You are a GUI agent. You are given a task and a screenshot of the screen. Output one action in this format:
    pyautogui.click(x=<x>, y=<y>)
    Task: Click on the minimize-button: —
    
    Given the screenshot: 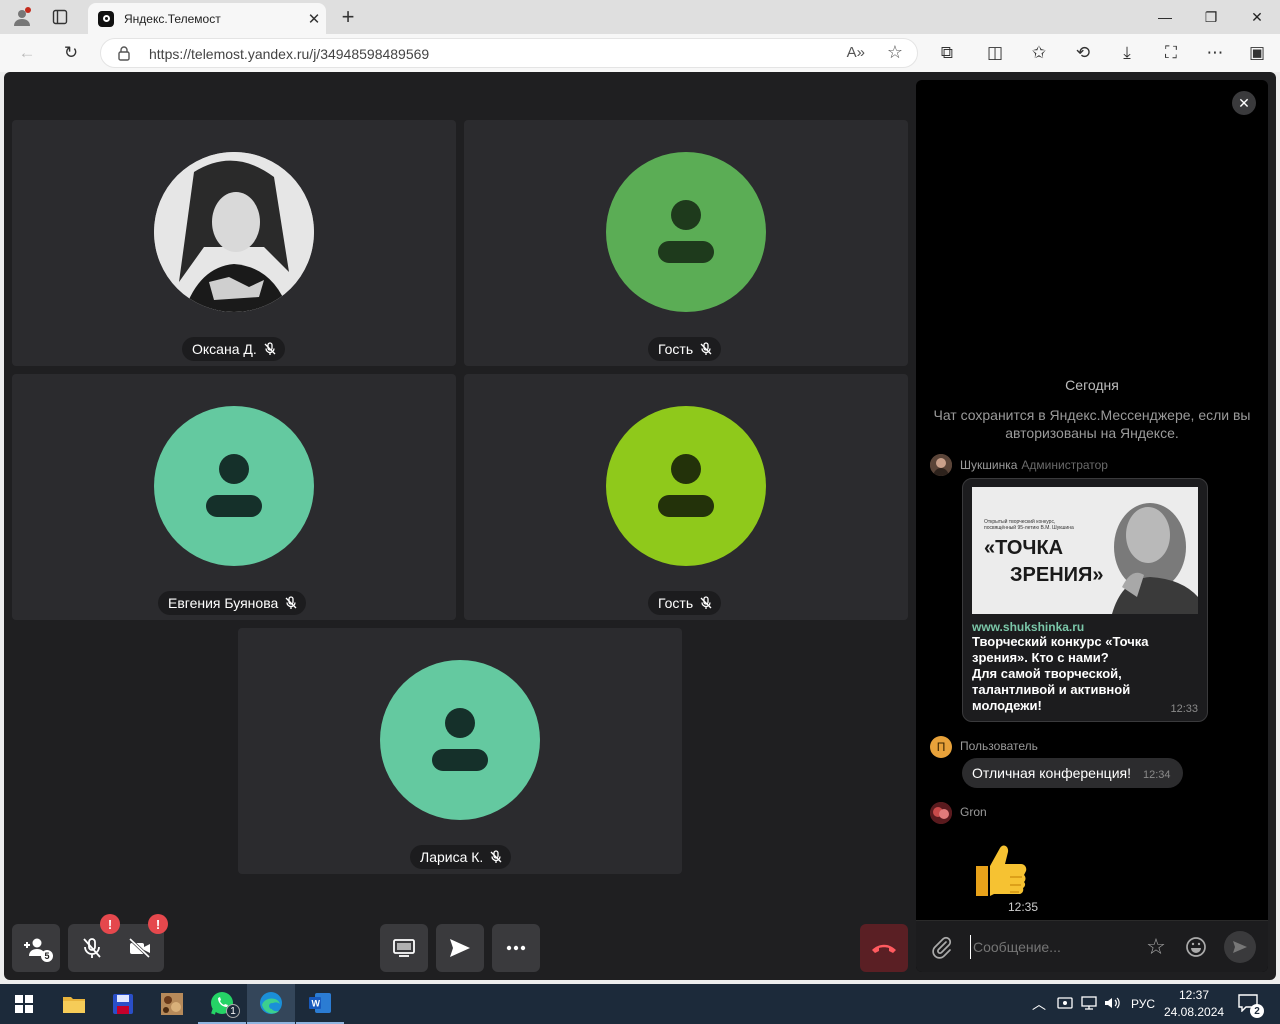 What is the action you would take?
    pyautogui.click(x=1165, y=17)
    